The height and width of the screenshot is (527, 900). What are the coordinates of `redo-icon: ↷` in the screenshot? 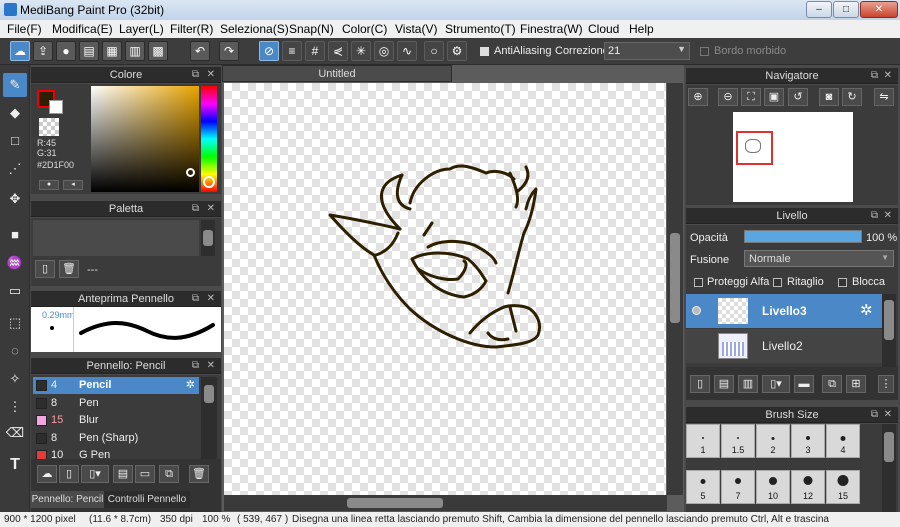 It's located at (229, 51).